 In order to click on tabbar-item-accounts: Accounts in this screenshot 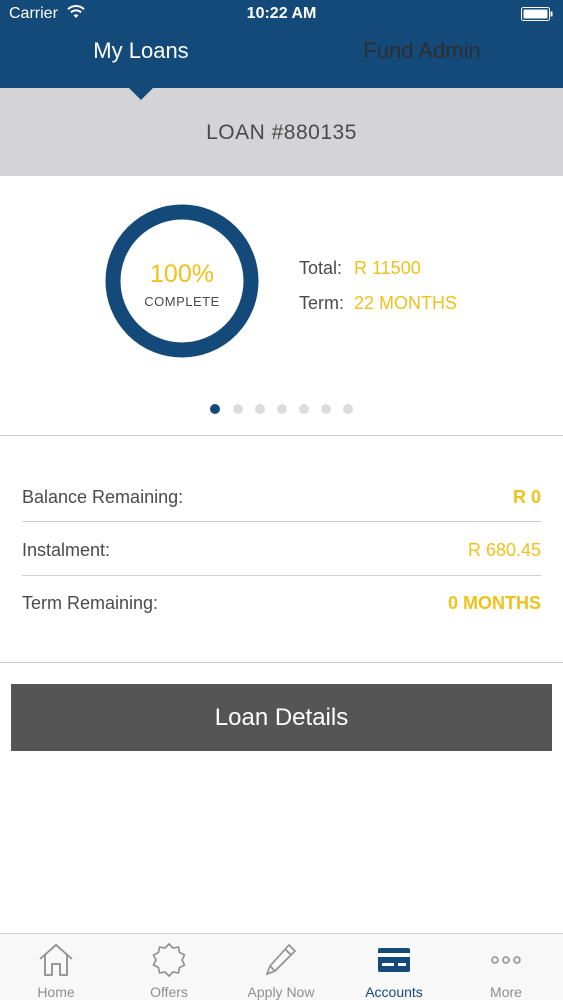, I will do `click(394, 967)`.